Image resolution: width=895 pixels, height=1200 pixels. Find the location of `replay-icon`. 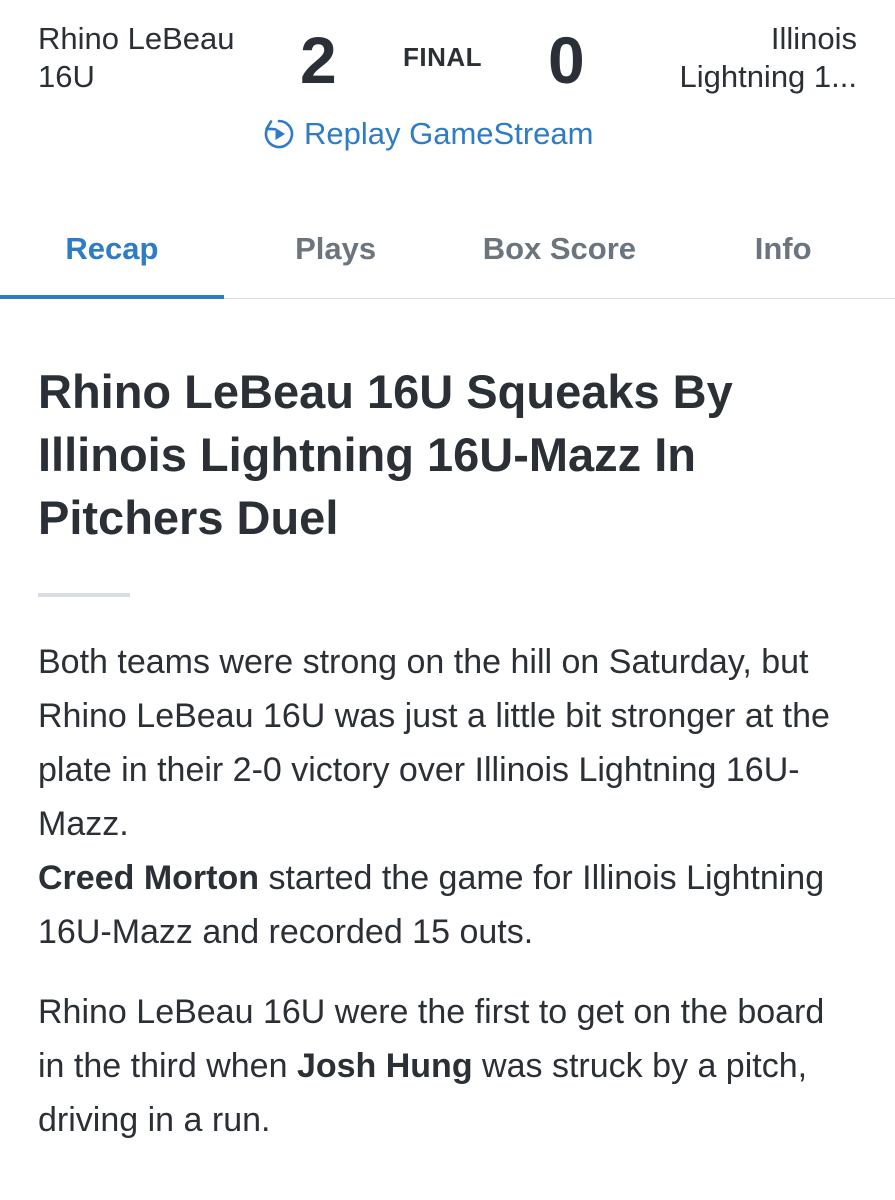

replay-icon is located at coordinates (279, 134).